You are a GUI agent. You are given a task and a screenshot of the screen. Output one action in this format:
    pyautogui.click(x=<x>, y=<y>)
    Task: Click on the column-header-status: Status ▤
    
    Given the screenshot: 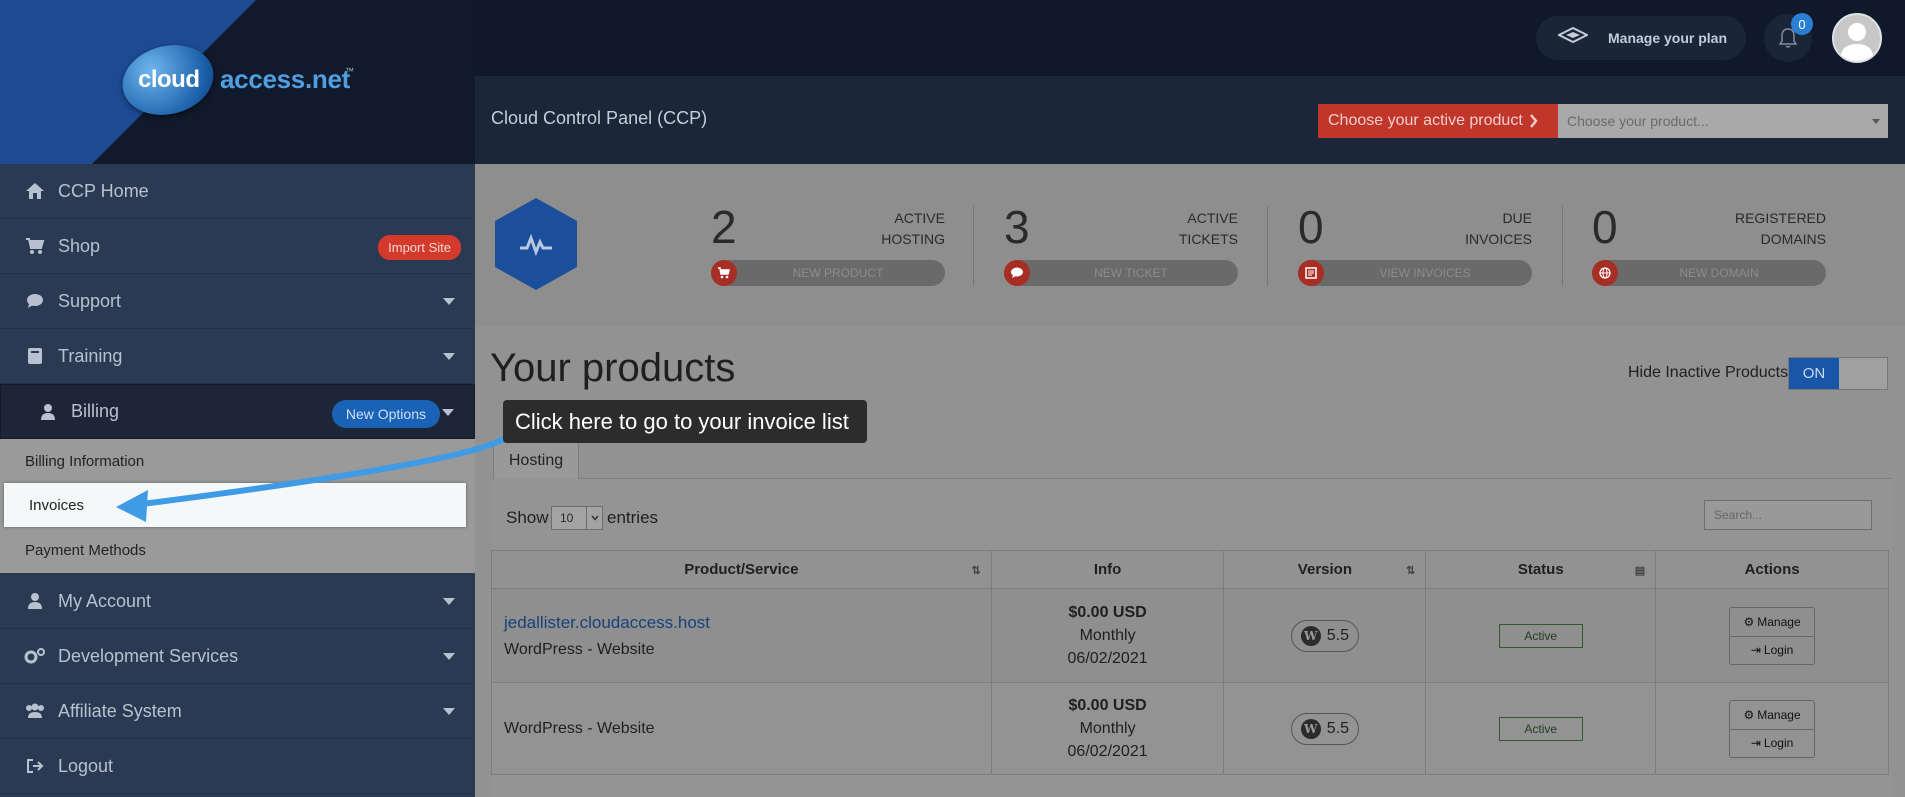 What is the action you would take?
    pyautogui.click(x=1541, y=569)
    